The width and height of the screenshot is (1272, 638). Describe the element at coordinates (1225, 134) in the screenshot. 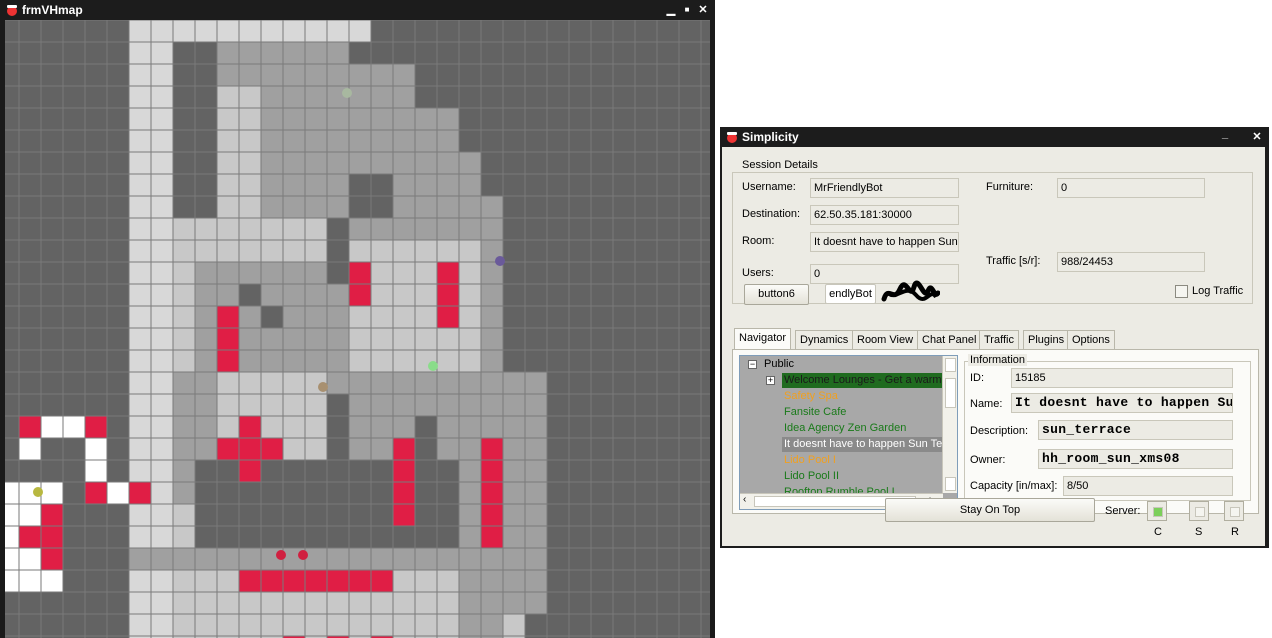

I see `minimize-button: _` at that location.